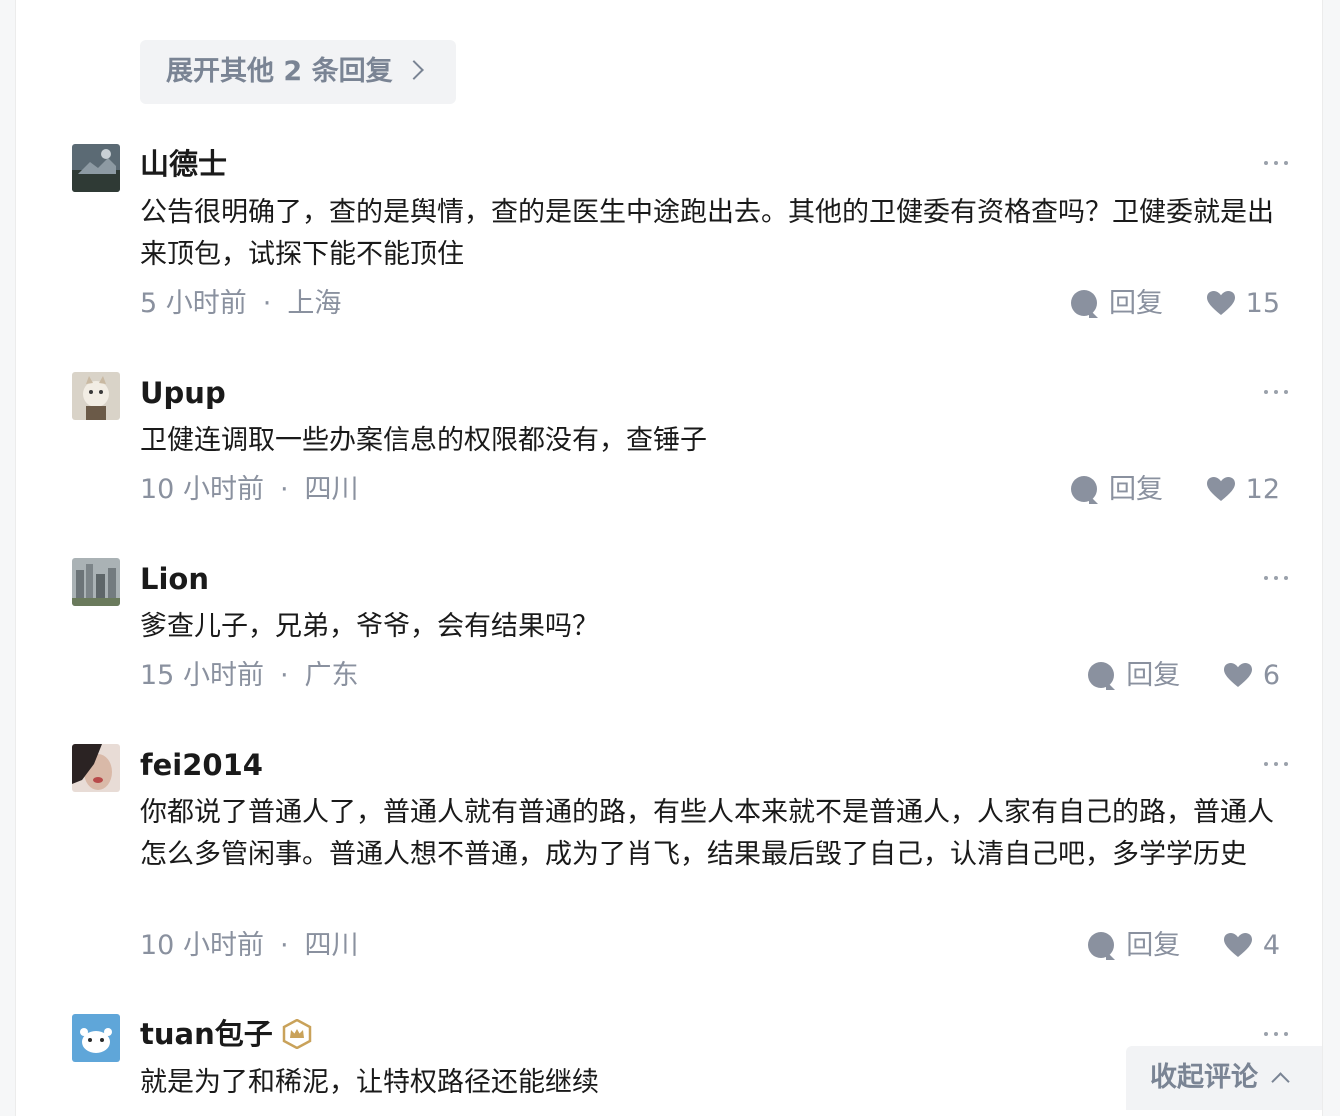 Image resolution: width=1340 pixels, height=1116 pixels. What do you see at coordinates (1271, 945) in the screenshot?
I see `like-count: 4` at bounding box center [1271, 945].